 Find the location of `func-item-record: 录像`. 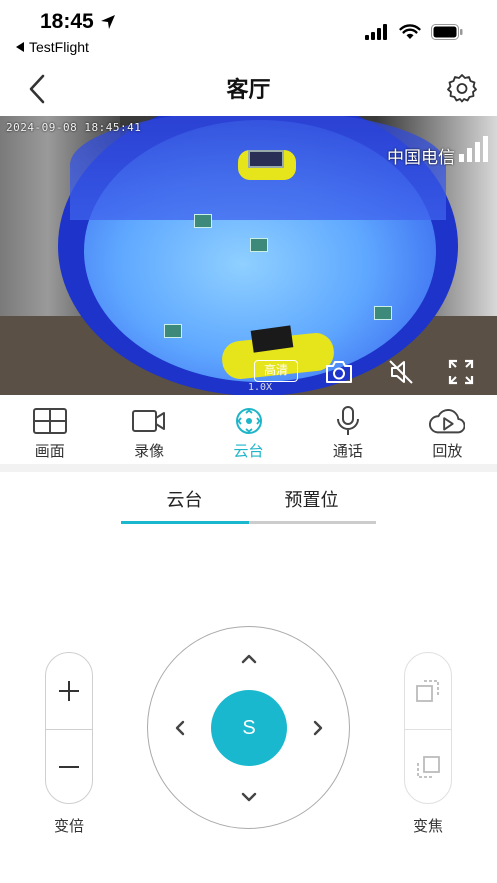

func-item-record: 录像 is located at coordinates (148, 431).